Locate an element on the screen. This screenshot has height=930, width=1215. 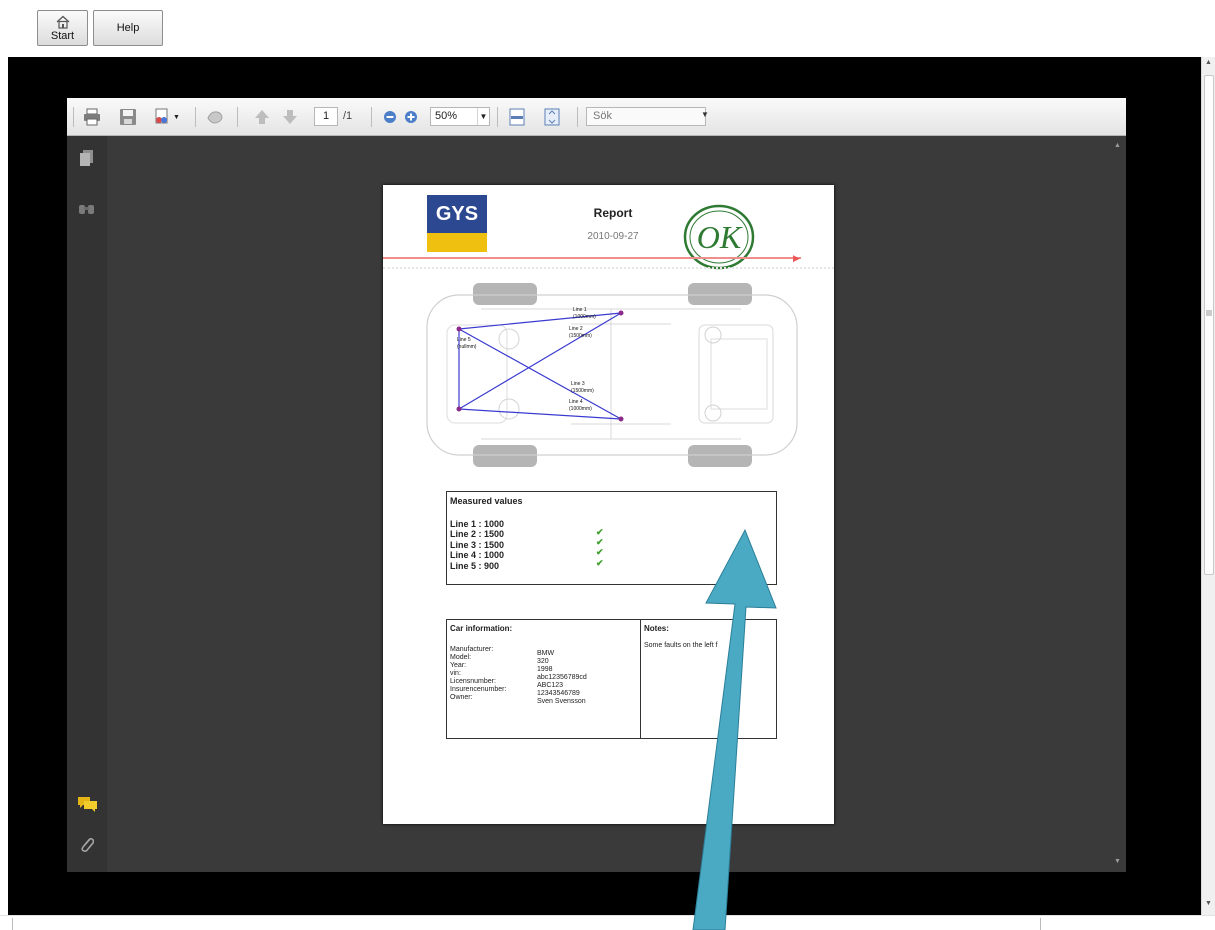
annotation-button is located at coordinates (215, 117).